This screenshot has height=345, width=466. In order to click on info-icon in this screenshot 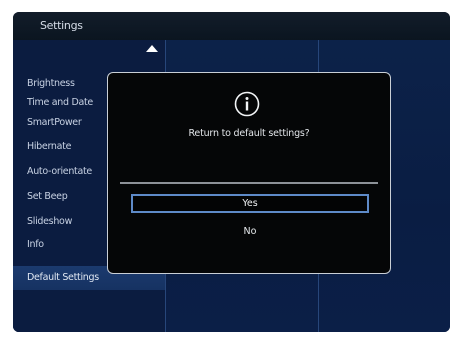, I will do `click(247, 104)`.